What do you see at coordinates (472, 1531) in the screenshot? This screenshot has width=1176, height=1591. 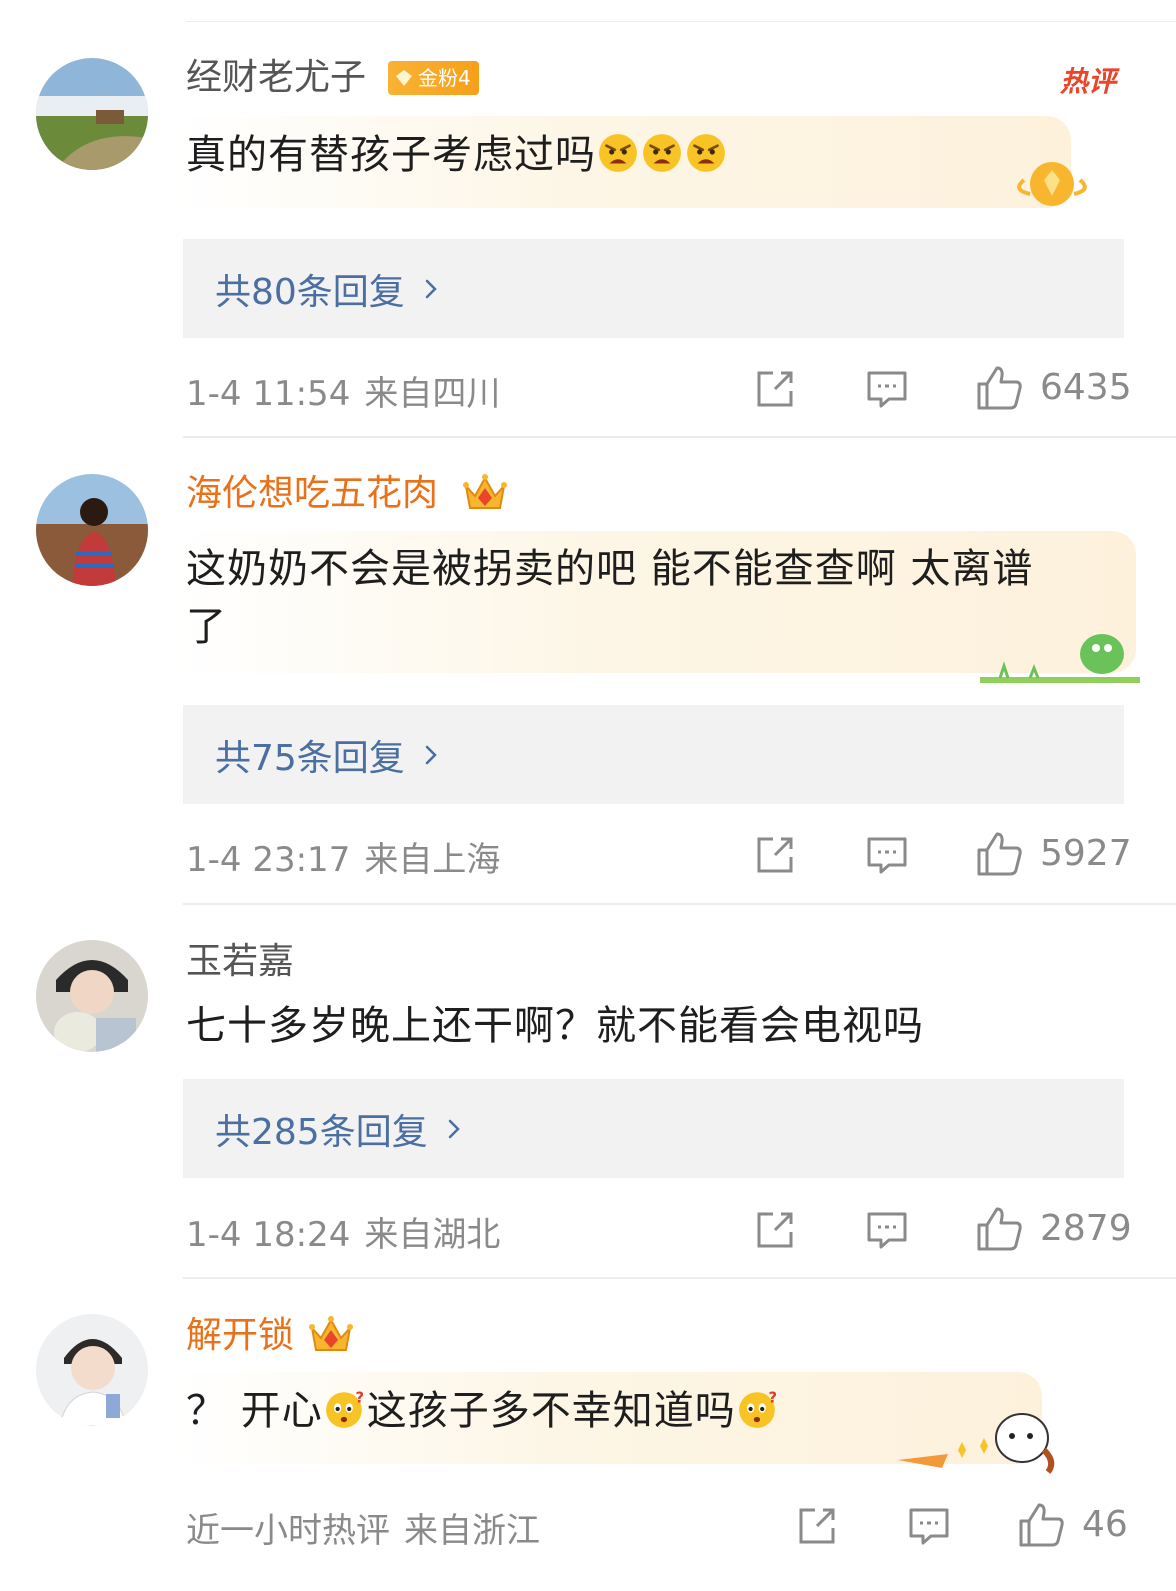 I see `comment-location: 来自浙江` at bounding box center [472, 1531].